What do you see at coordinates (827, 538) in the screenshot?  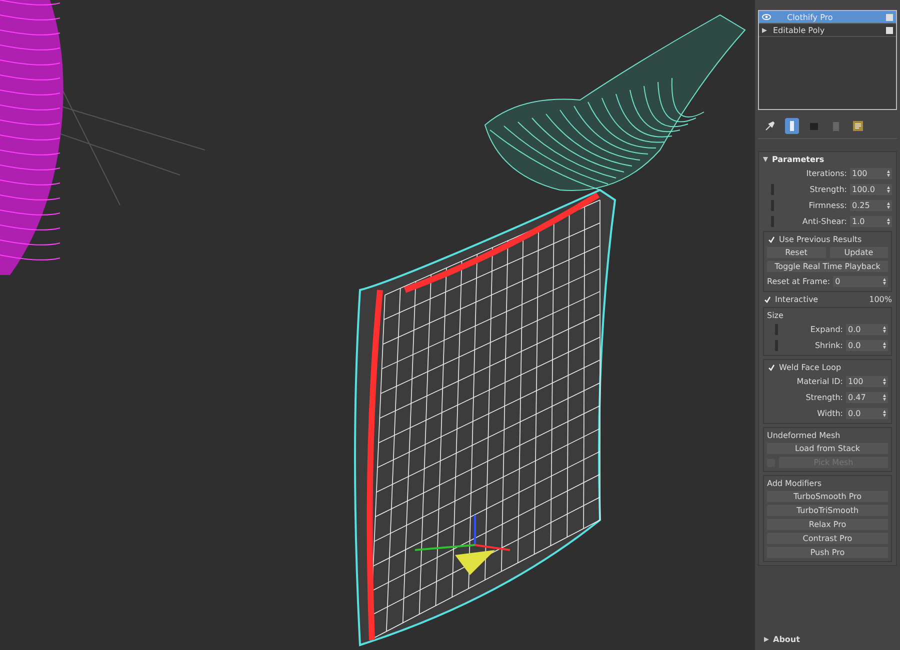 I see `action-button: Contrast Pro` at bounding box center [827, 538].